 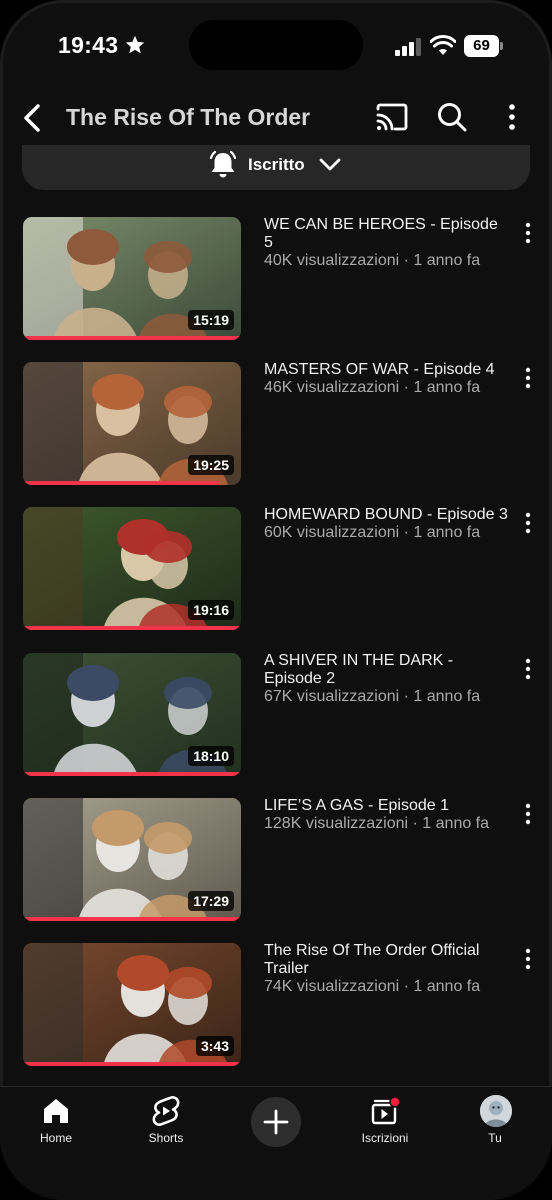 What do you see at coordinates (211, 755) in the screenshot?
I see `video-duration: 18:10` at bounding box center [211, 755].